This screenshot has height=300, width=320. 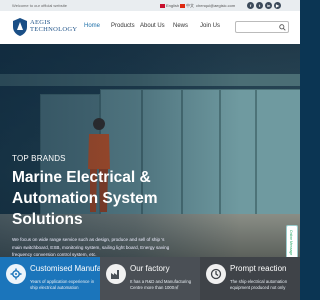 I want to click on feature-title: Prompt reaction, so click(x=258, y=268).